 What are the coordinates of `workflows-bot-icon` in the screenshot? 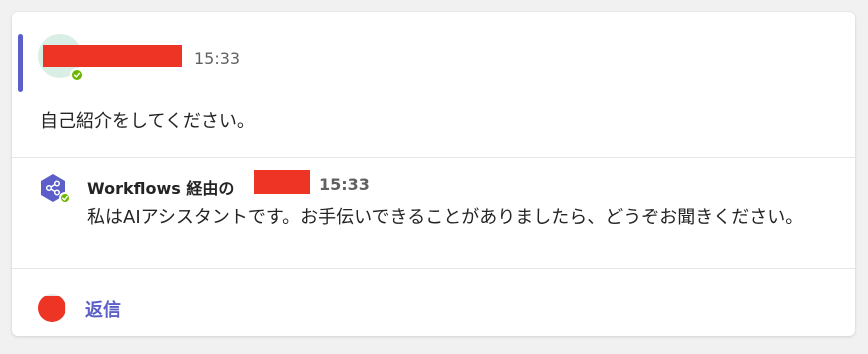 It's located at (54, 188).